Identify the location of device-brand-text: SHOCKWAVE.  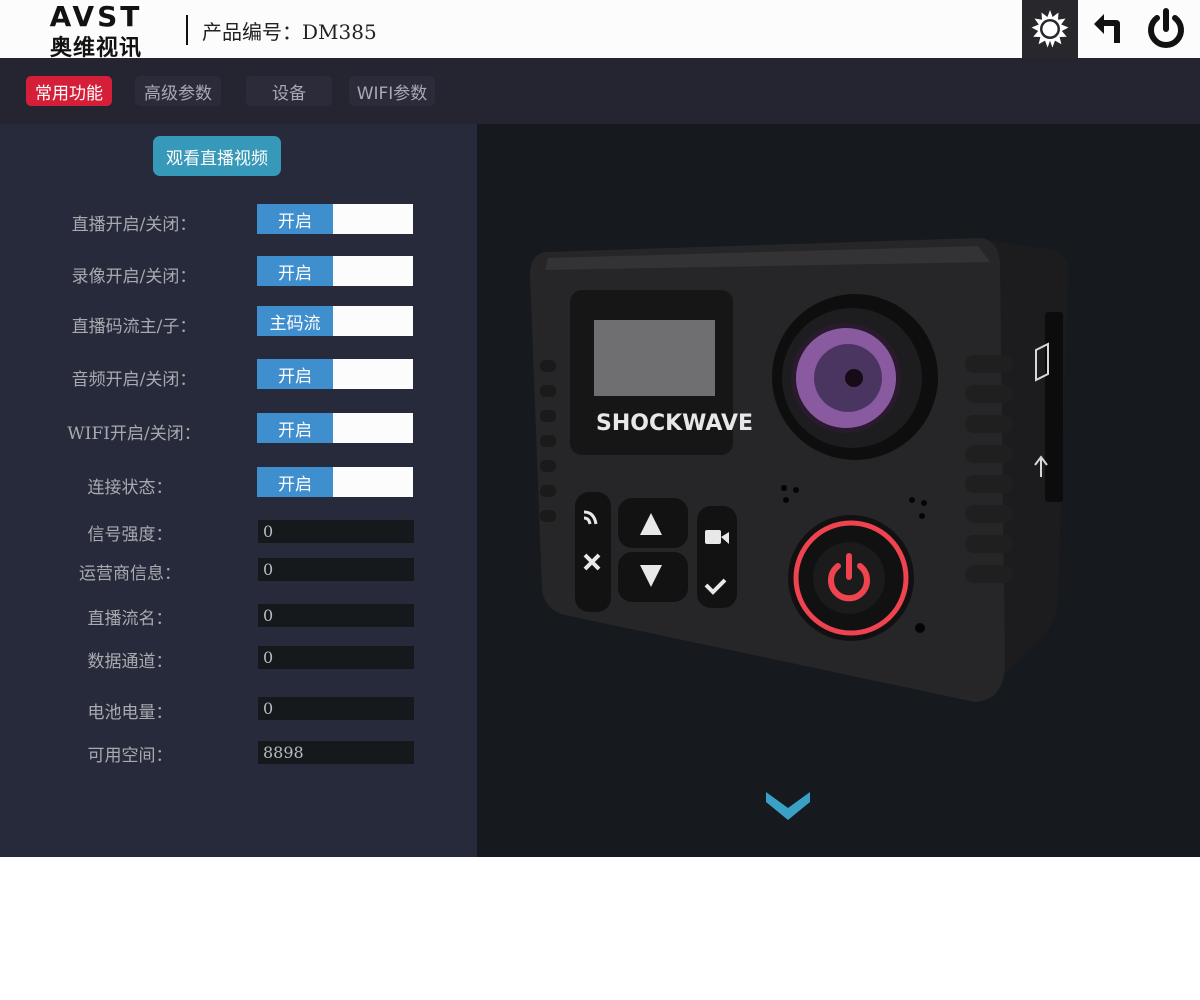
(674, 423).